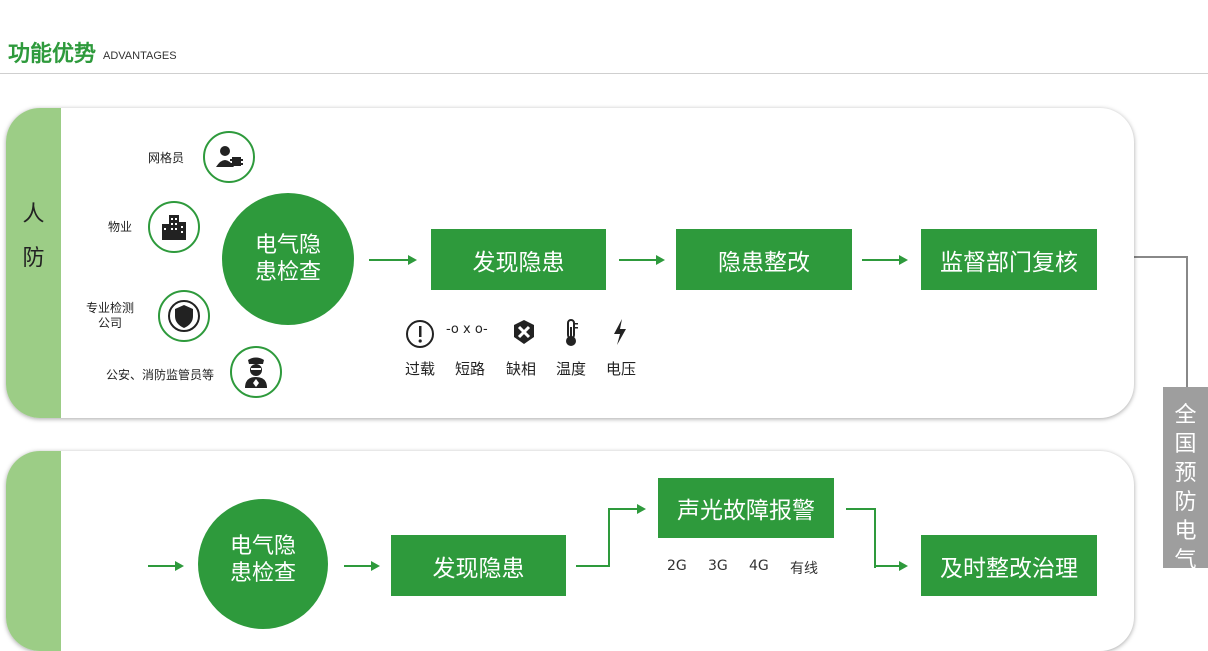  What do you see at coordinates (1009, 259) in the screenshot?
I see `step-supervision-review: 监督部门复核` at bounding box center [1009, 259].